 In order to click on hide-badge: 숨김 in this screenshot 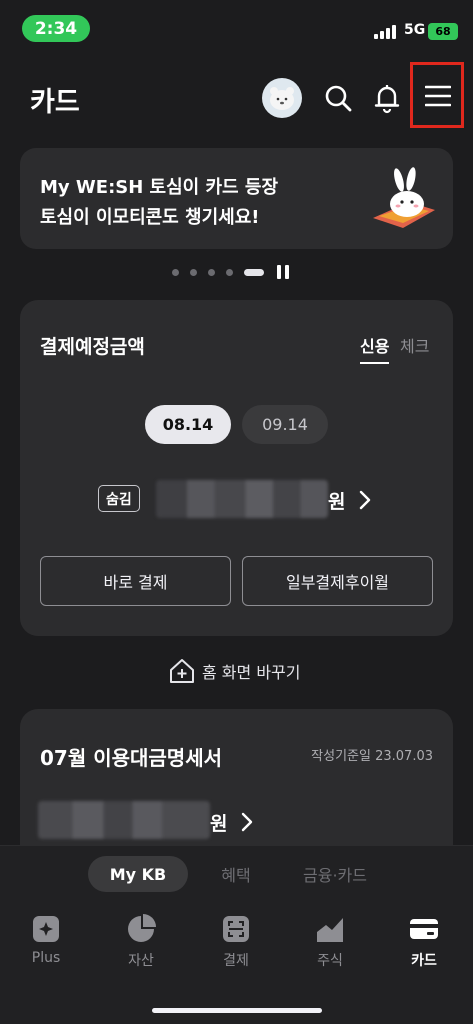, I will do `click(119, 498)`.